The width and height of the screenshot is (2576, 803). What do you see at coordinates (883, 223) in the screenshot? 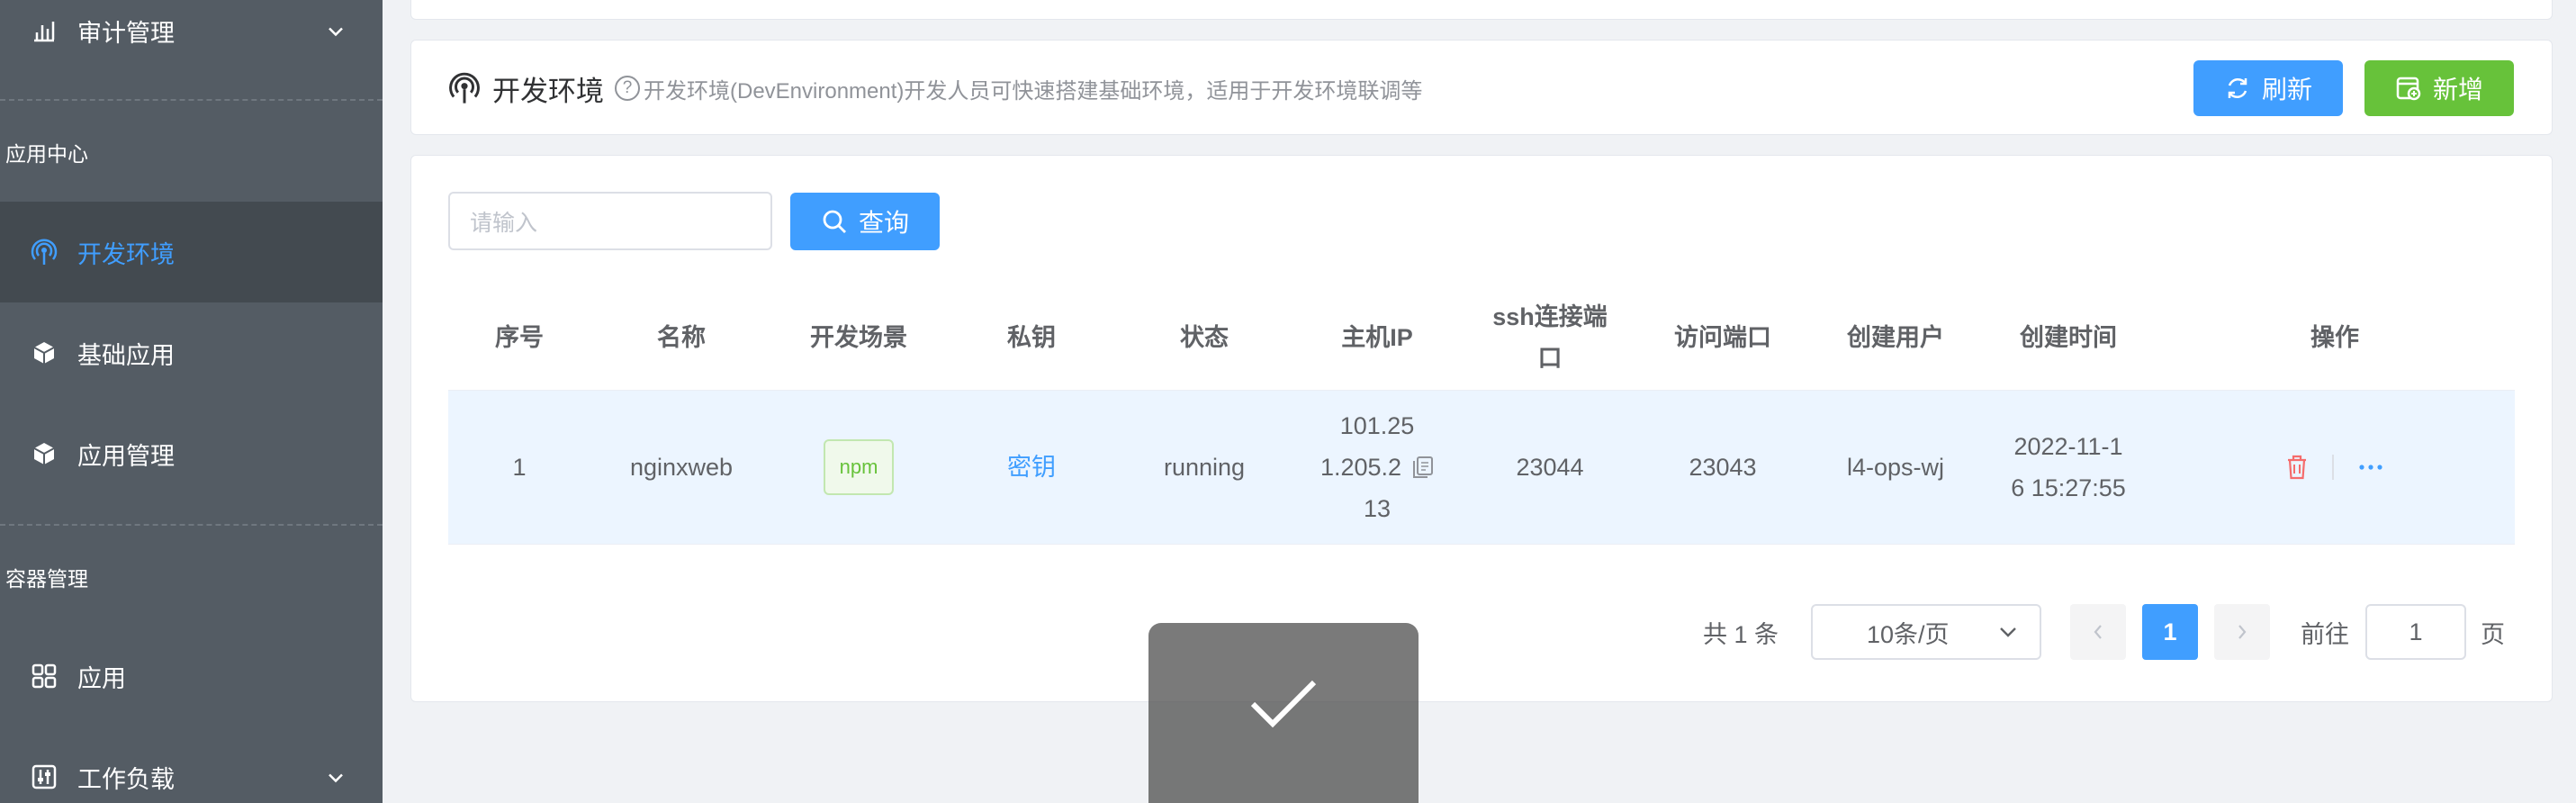
I see `query-label: 查询` at bounding box center [883, 223].